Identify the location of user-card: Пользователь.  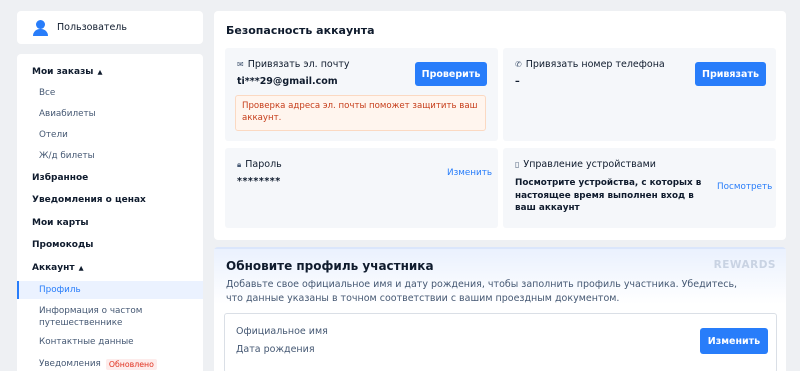
(110, 27).